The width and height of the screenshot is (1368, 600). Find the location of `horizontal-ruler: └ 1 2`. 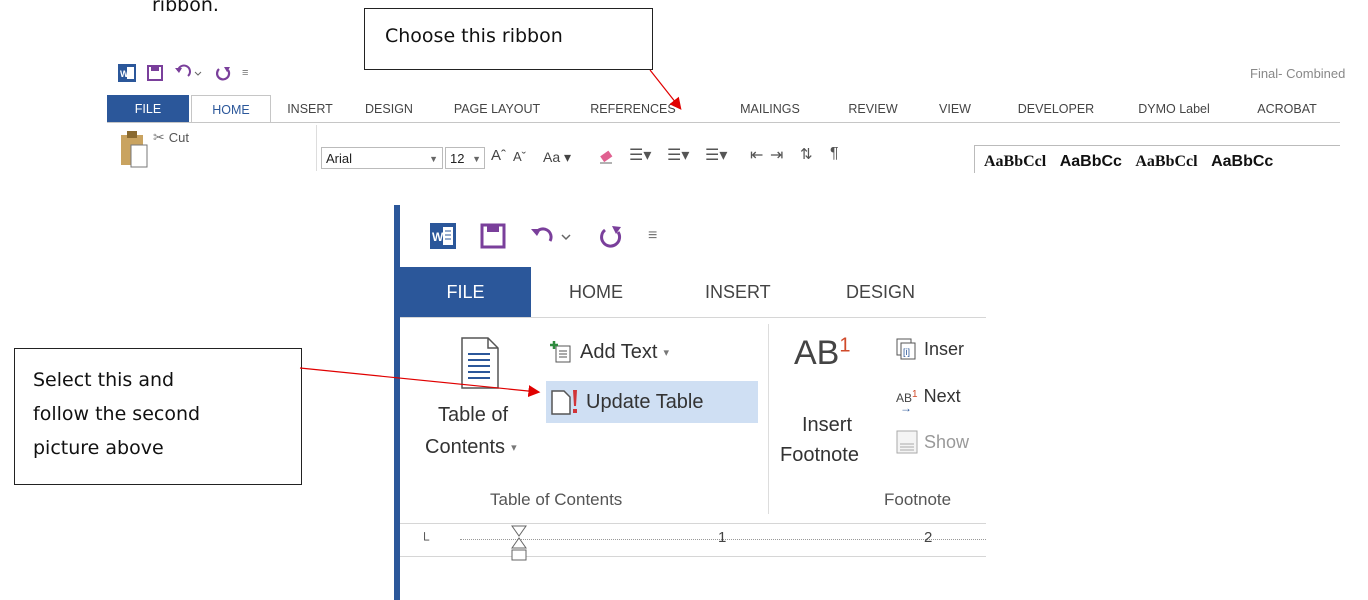

horizontal-ruler: └ 1 2 is located at coordinates (693, 542).